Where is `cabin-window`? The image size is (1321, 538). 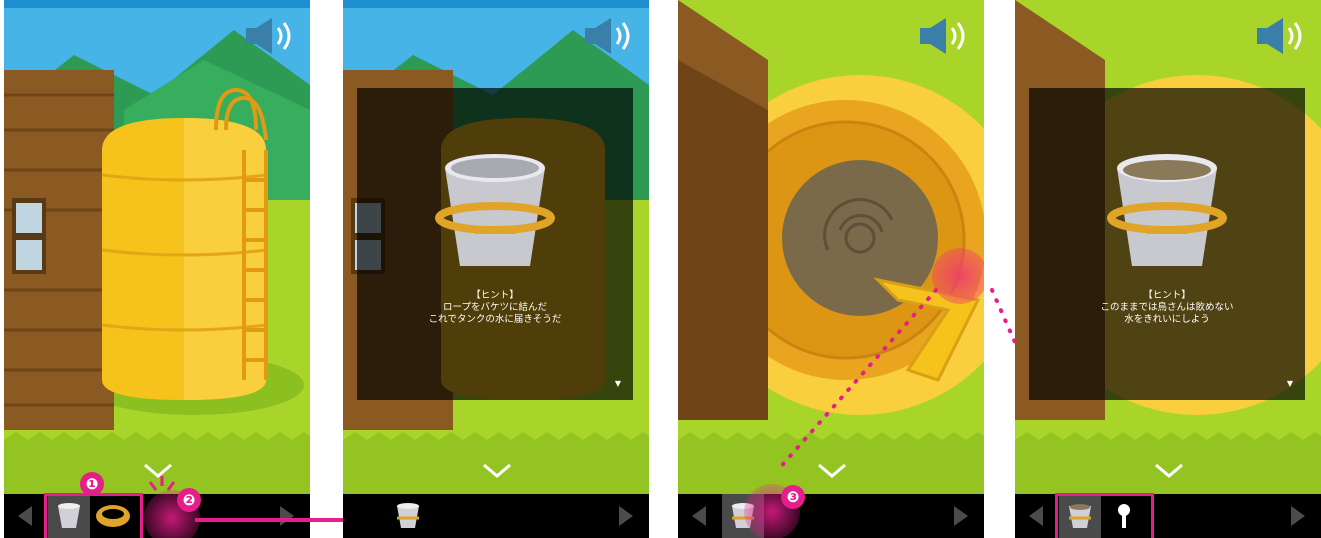
cabin-window is located at coordinates (29, 218).